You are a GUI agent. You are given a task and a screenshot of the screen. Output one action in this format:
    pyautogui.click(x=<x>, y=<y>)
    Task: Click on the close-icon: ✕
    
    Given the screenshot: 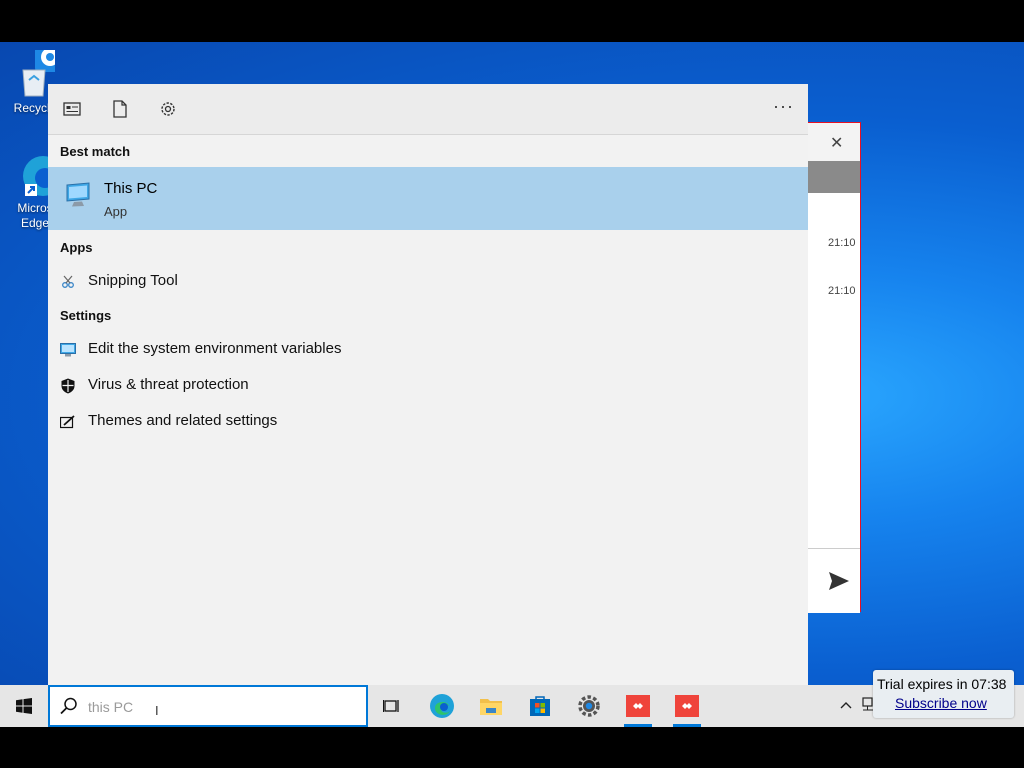 What is the action you would take?
    pyautogui.click(x=836, y=143)
    